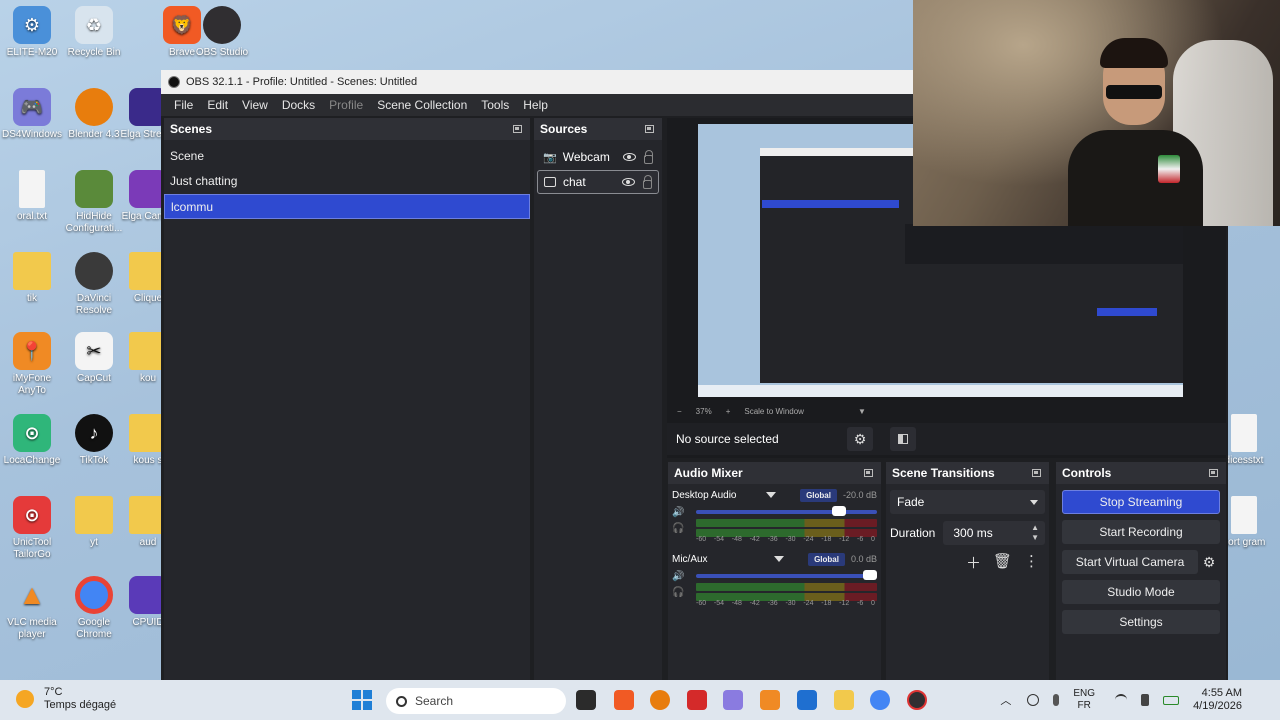 This screenshot has height=720, width=1280. What do you see at coordinates (774, 411) in the screenshot?
I see `scale-mode: Scale to Window` at bounding box center [774, 411].